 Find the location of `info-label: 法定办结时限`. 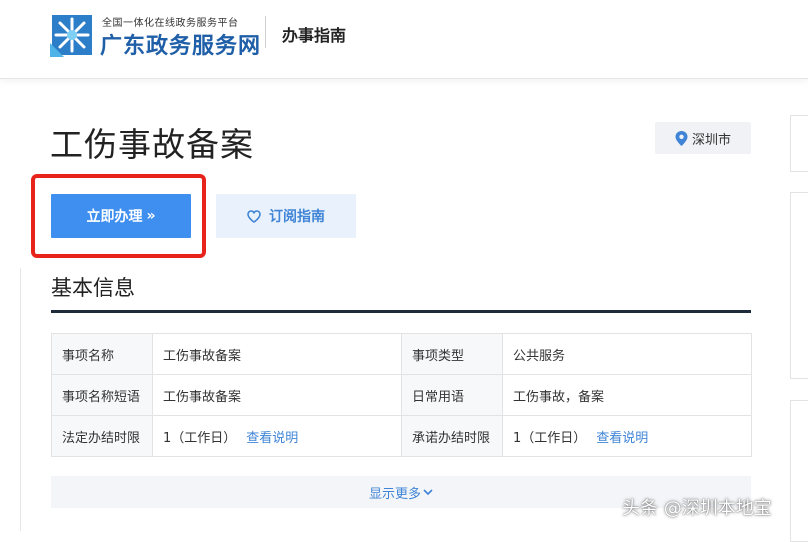

info-label: 法定办结时限 is located at coordinates (102, 436).